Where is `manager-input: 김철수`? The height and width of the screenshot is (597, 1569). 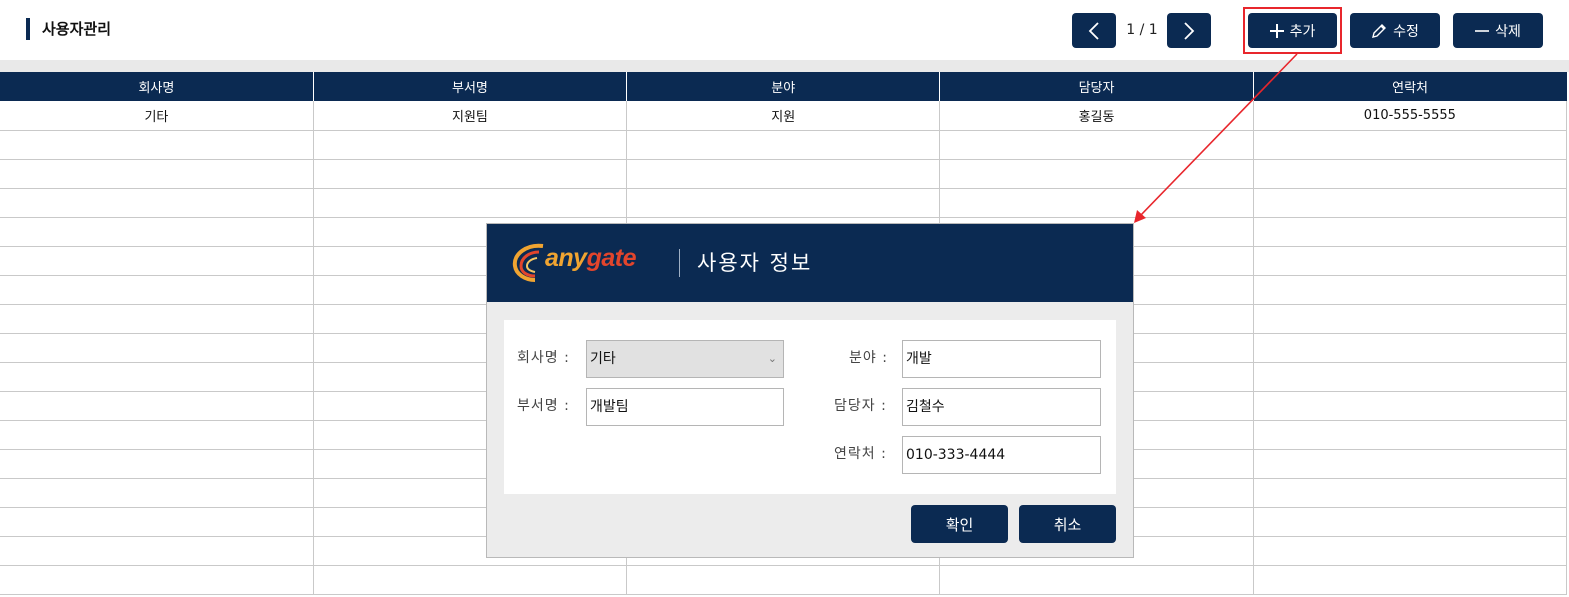
manager-input: 김철수 is located at coordinates (1001, 407).